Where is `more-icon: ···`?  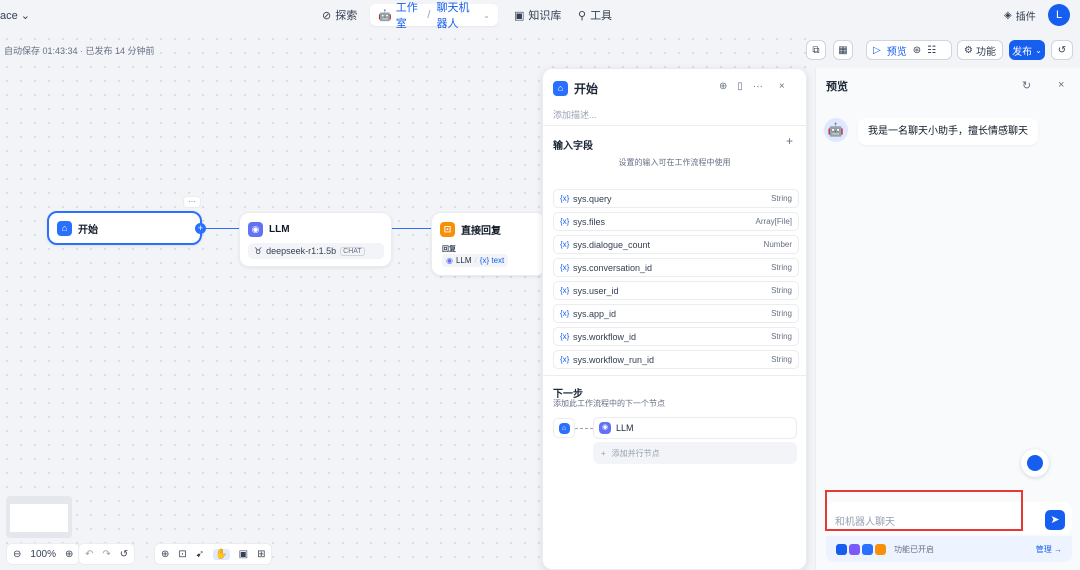 more-icon: ··· is located at coordinates (758, 86).